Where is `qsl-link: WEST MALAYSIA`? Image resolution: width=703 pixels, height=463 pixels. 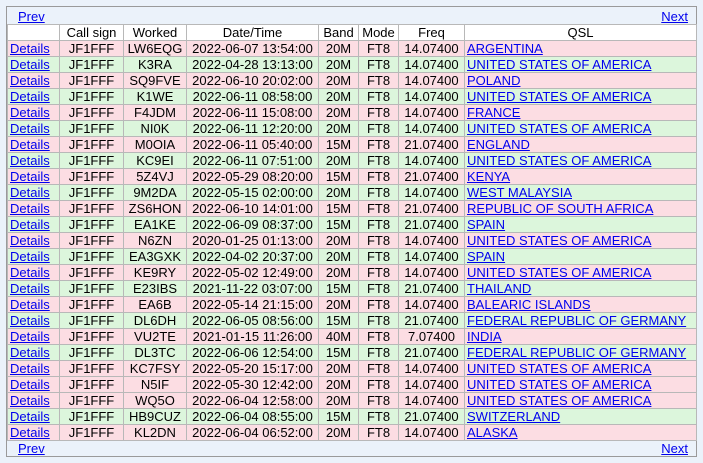
qsl-link: WEST MALAYSIA is located at coordinates (519, 193).